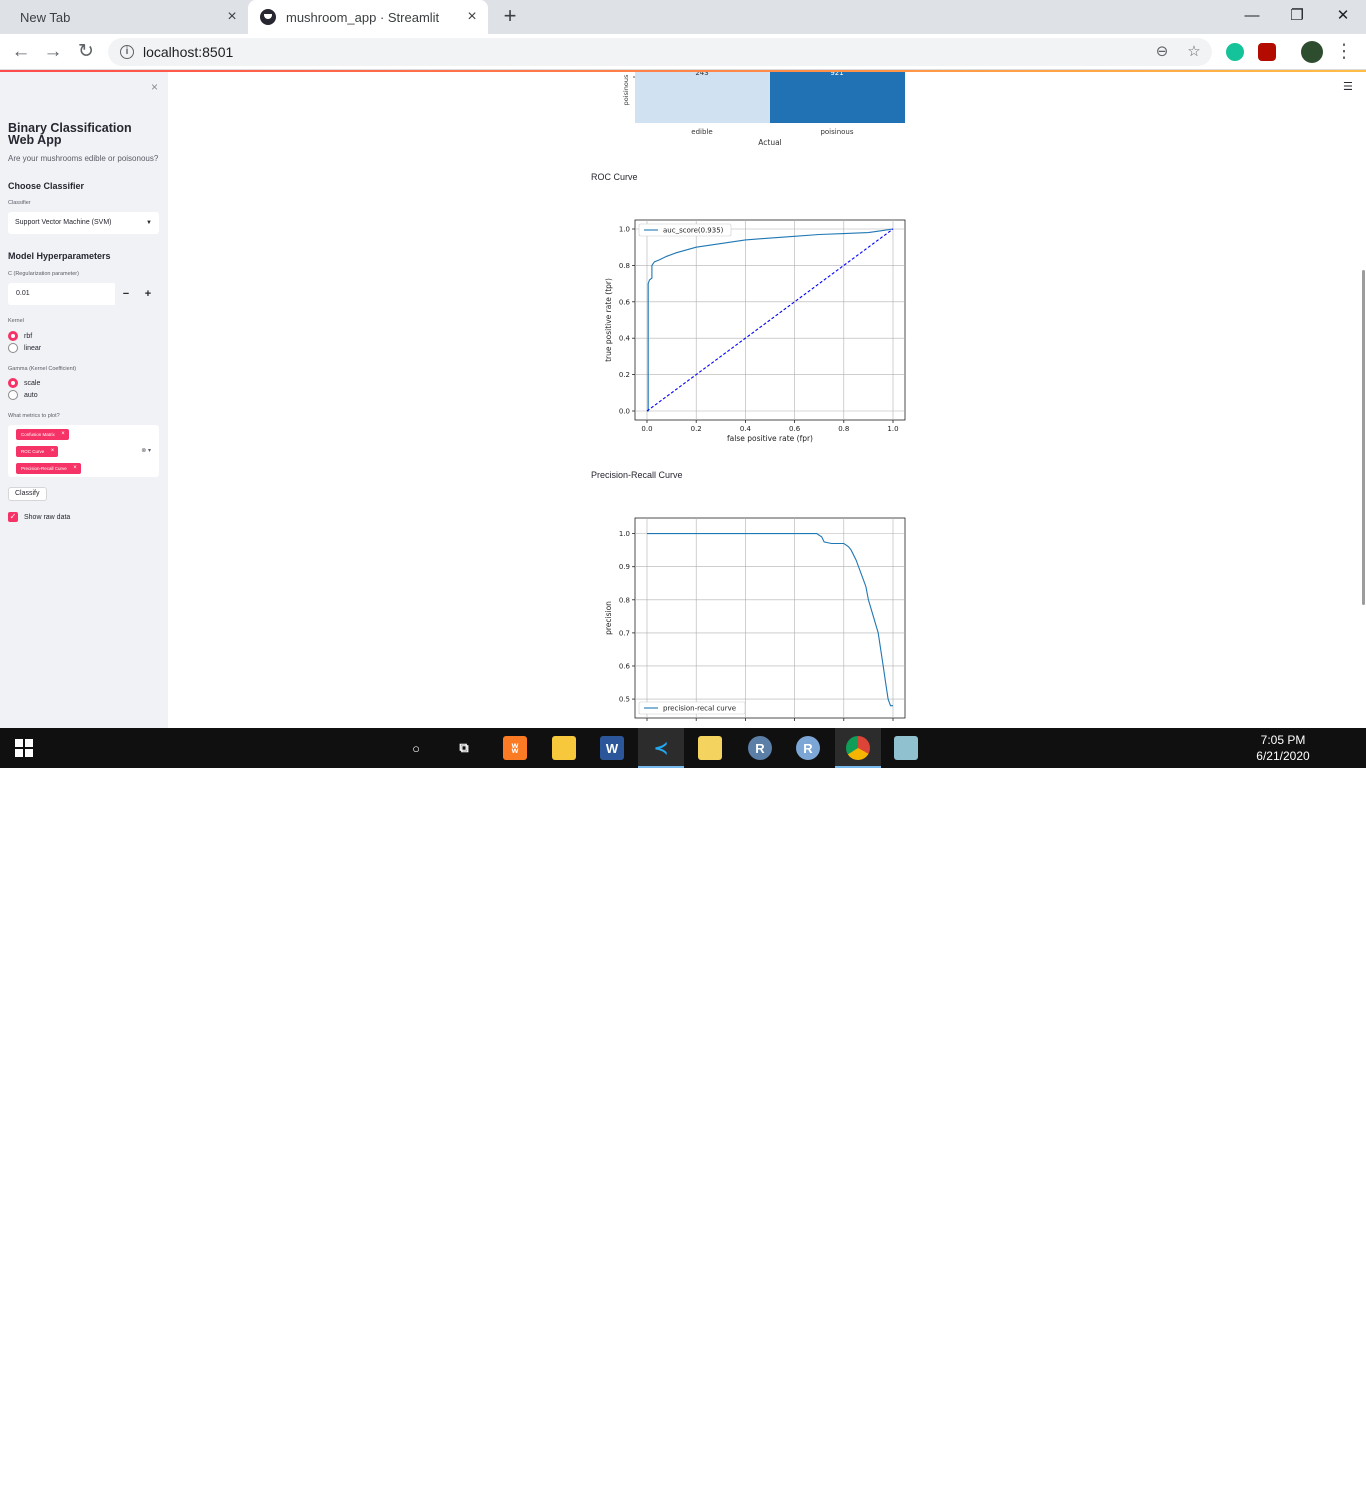 The width and height of the screenshot is (1366, 1486). I want to click on classifier-value: Support Vector Machine (SVM), so click(63, 222).